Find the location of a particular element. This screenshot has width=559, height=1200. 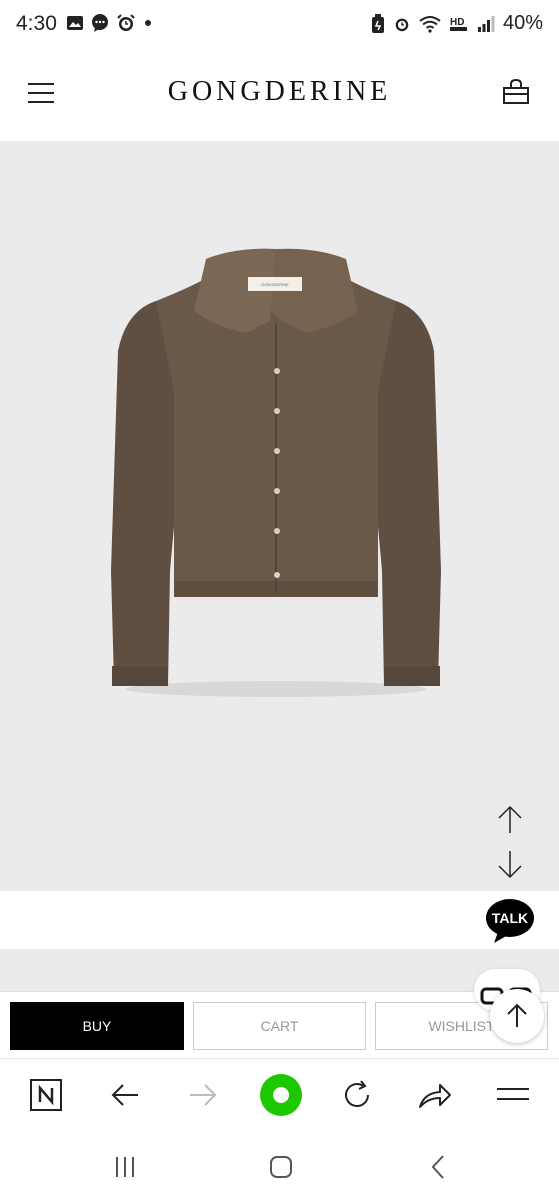

home-icon is located at coordinates (281, 1167).